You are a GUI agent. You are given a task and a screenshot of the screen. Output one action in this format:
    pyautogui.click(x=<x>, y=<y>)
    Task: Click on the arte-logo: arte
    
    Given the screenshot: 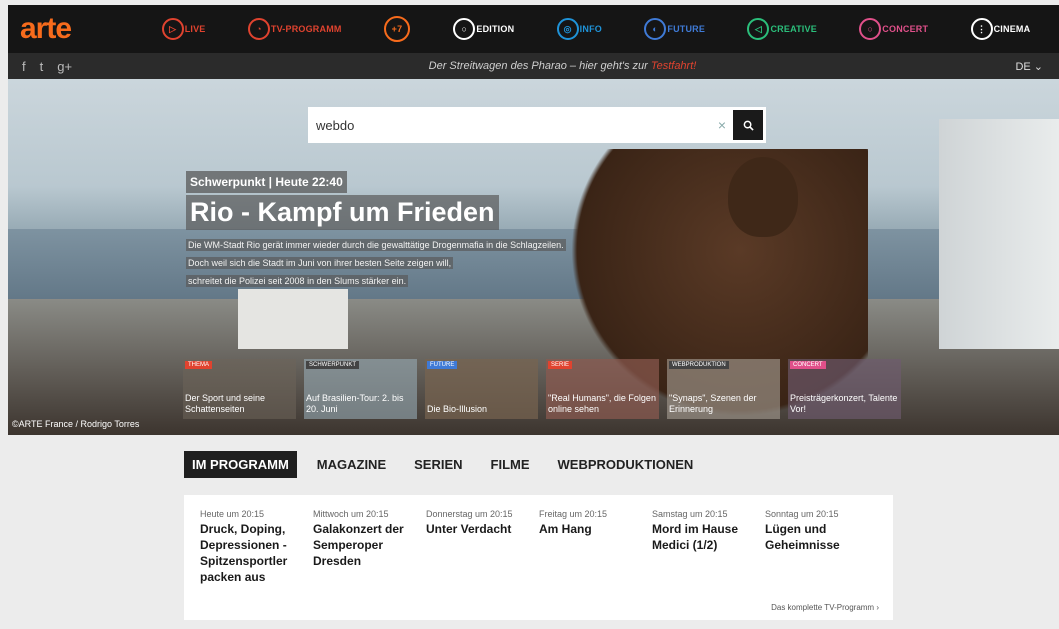 What is the action you would take?
    pyautogui.click(x=80, y=29)
    